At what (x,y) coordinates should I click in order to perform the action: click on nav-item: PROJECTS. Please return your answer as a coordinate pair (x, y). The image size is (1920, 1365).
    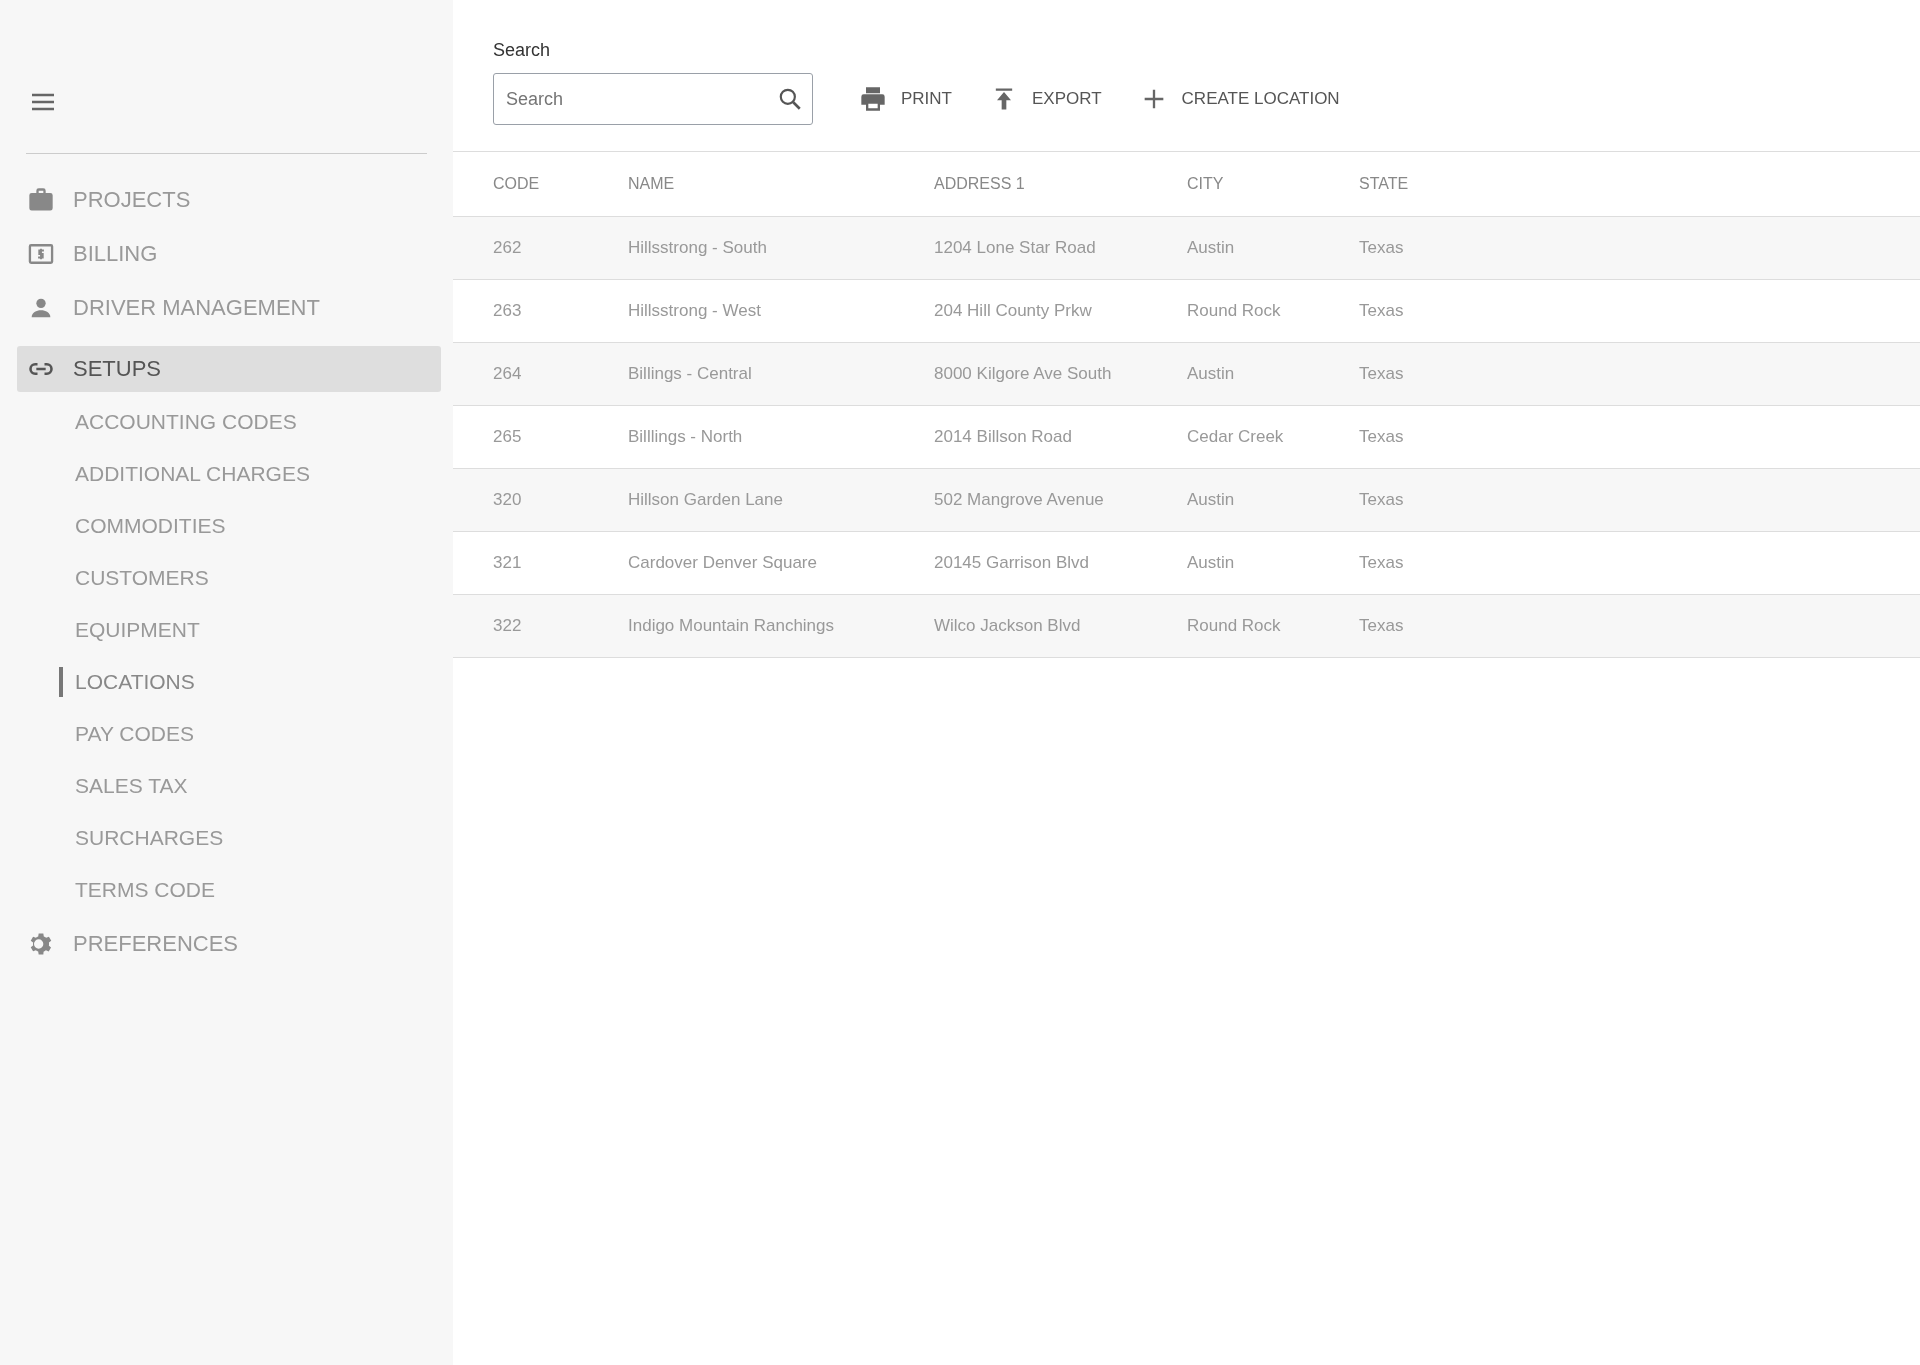
    Looking at the image, I should click on (229, 200).